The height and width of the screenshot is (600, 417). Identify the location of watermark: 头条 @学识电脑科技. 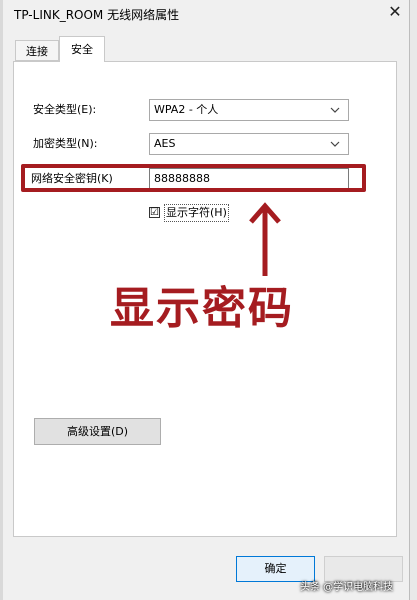
(347, 587).